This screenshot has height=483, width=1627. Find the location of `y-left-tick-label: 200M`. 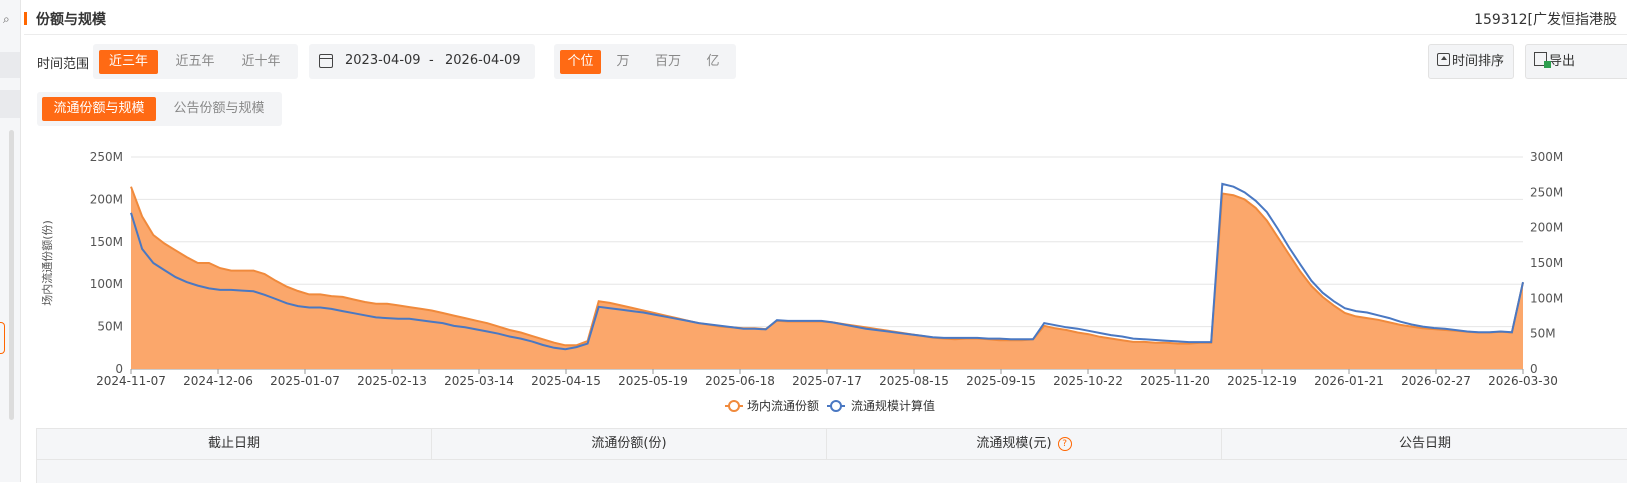

y-left-tick-label: 200M is located at coordinates (106, 199).